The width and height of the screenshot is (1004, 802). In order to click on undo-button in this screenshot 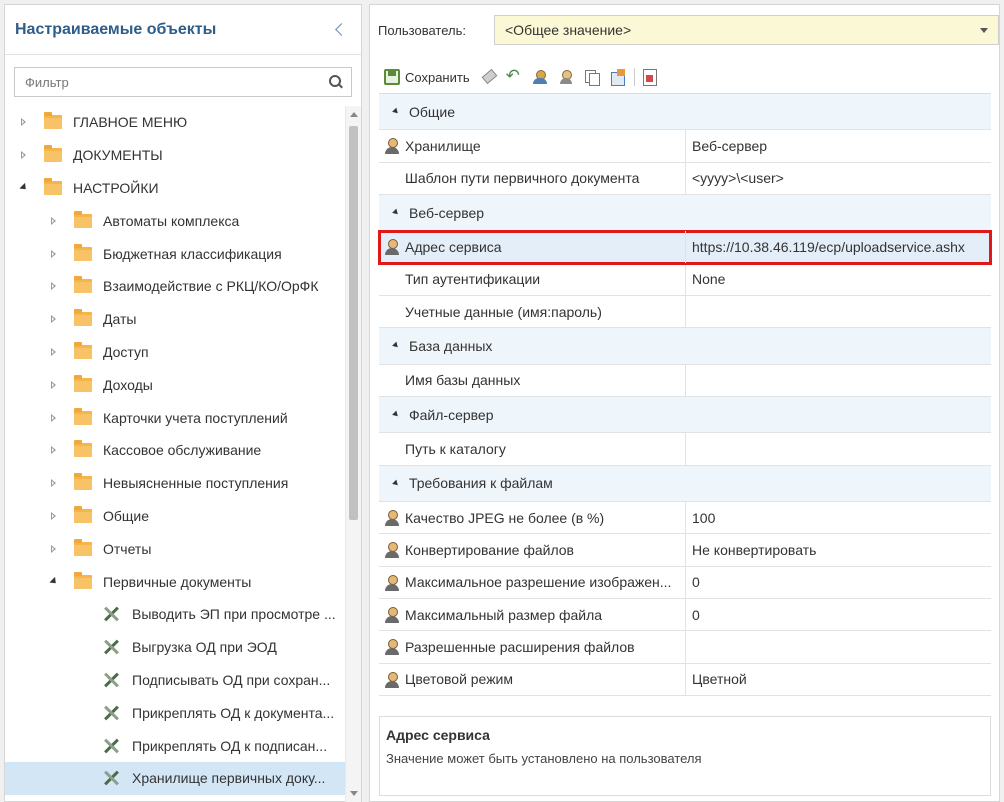, I will do `click(514, 76)`.